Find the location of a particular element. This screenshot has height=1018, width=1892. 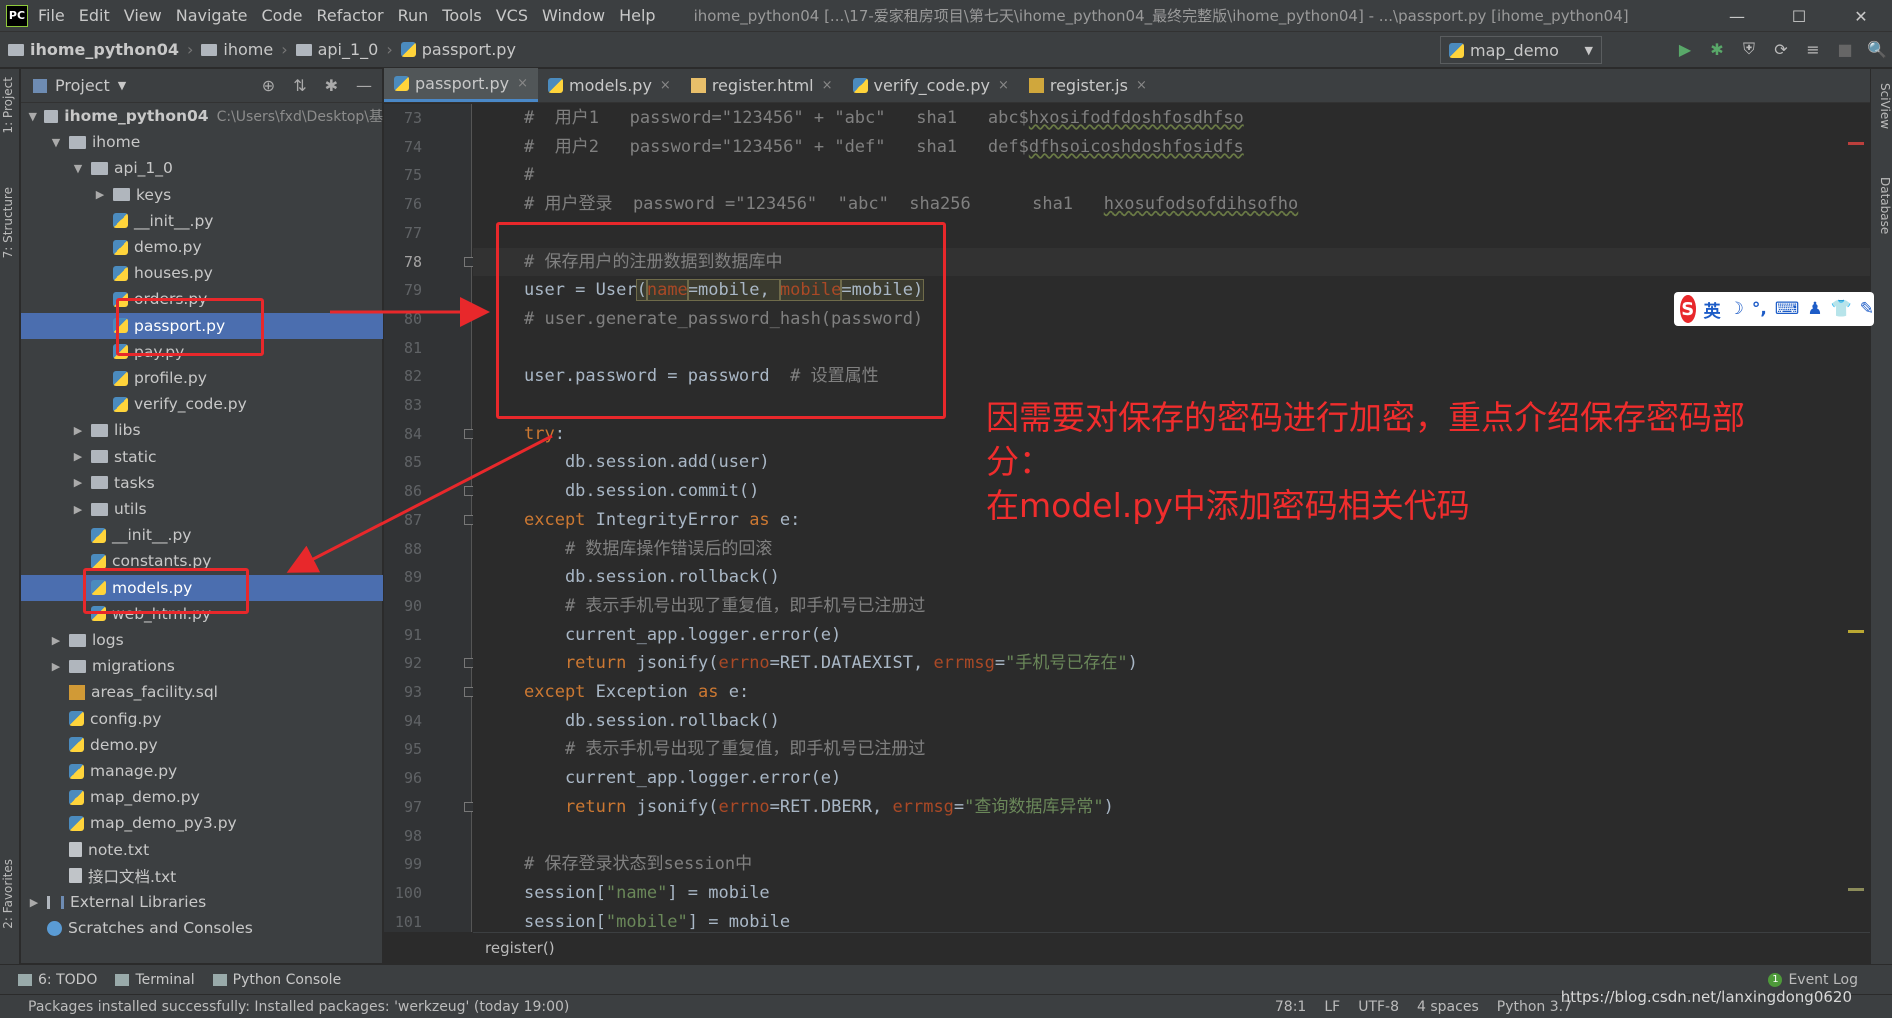

indent-setting: 4 spaces is located at coordinates (1448, 1007).